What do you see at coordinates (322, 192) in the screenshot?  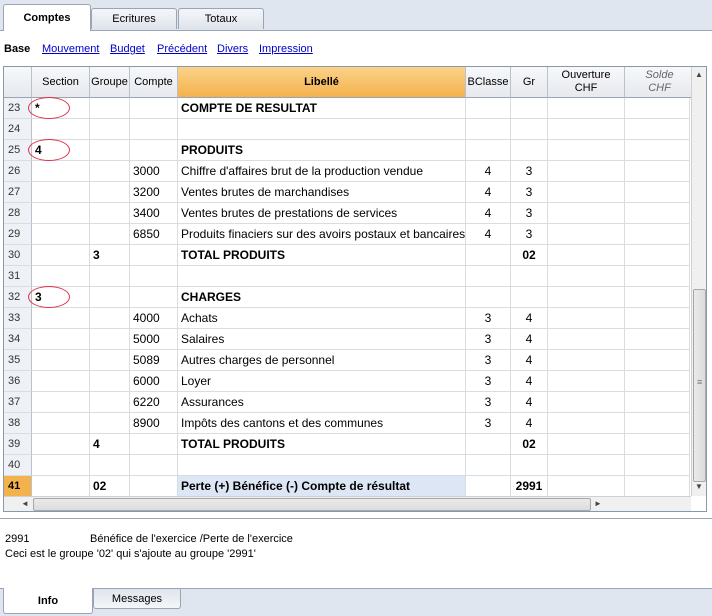 I see `cell-libelle: Ventes brutes de marchandises` at bounding box center [322, 192].